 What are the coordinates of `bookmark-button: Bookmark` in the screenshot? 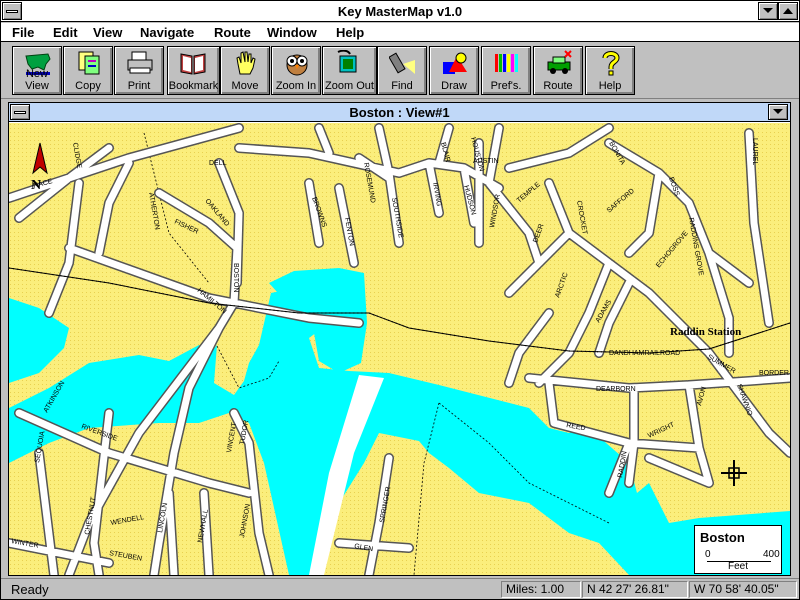 It's located at (193, 70).